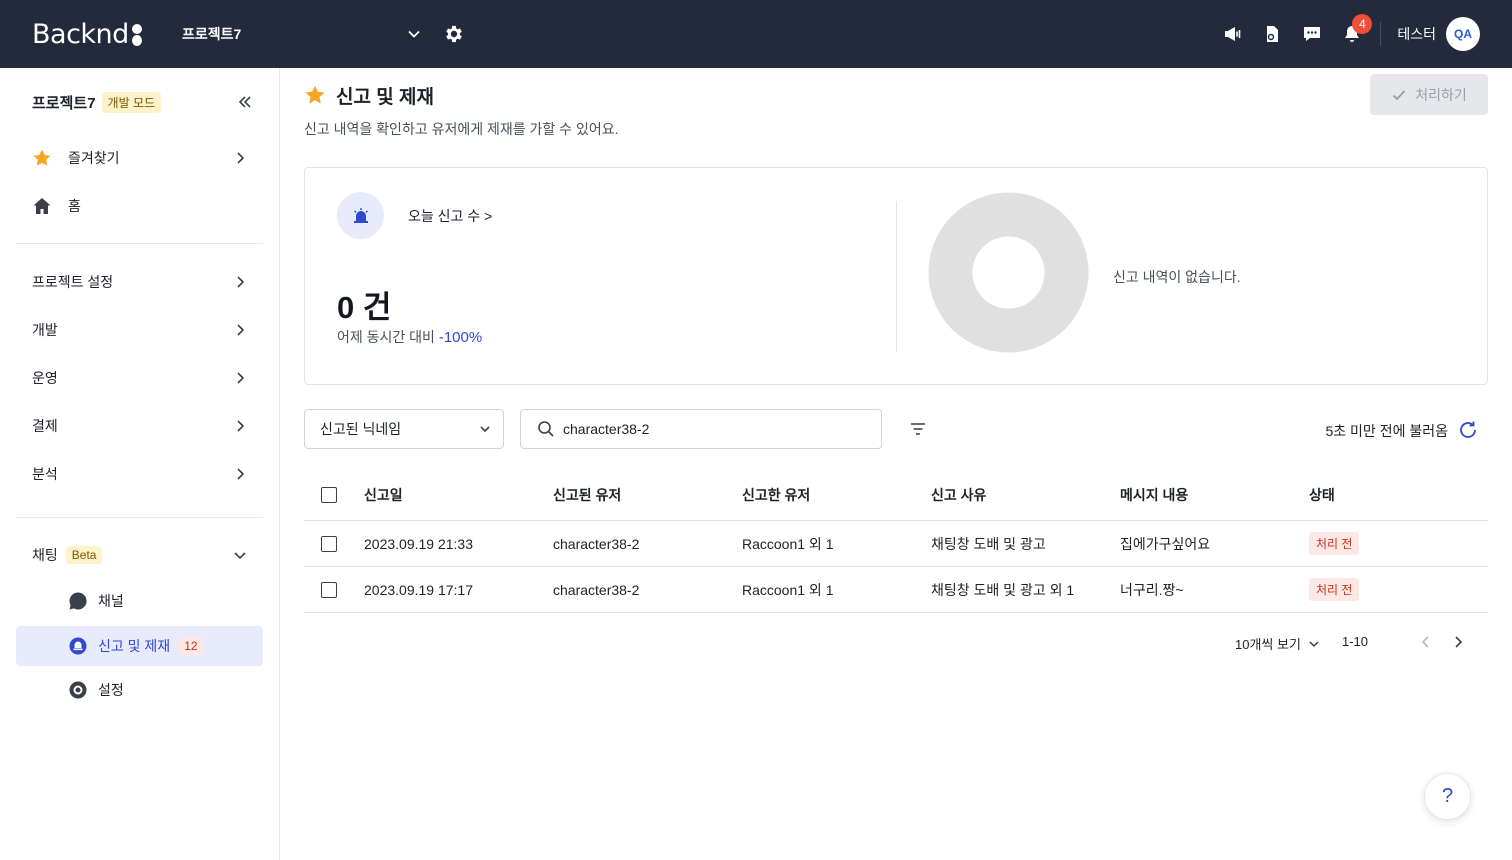  Describe the element at coordinates (385, 97) in the screenshot. I see `page-title: 신고 및 제재` at that location.